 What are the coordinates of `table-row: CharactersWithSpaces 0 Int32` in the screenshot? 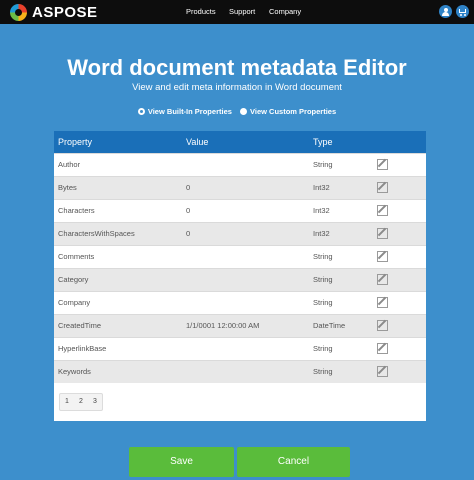 It's located at (240, 233).